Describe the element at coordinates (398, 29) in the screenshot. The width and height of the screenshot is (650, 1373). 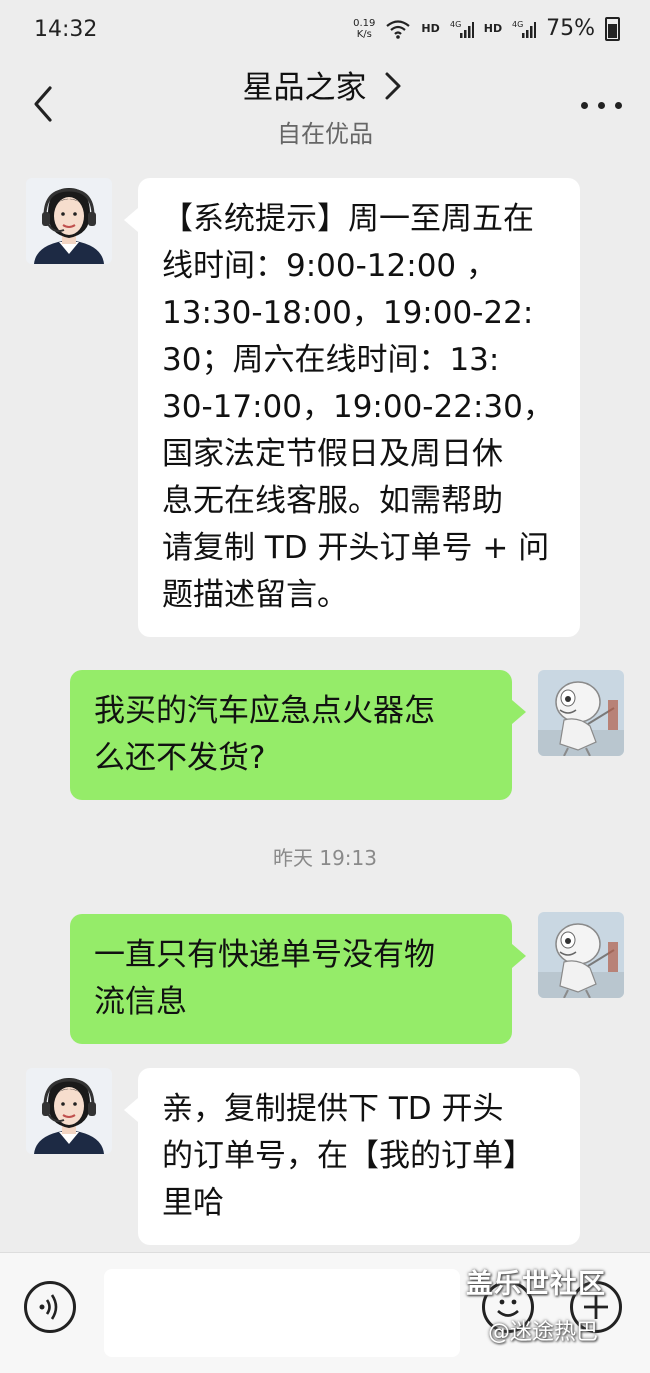
I see `wifi-icon` at that location.